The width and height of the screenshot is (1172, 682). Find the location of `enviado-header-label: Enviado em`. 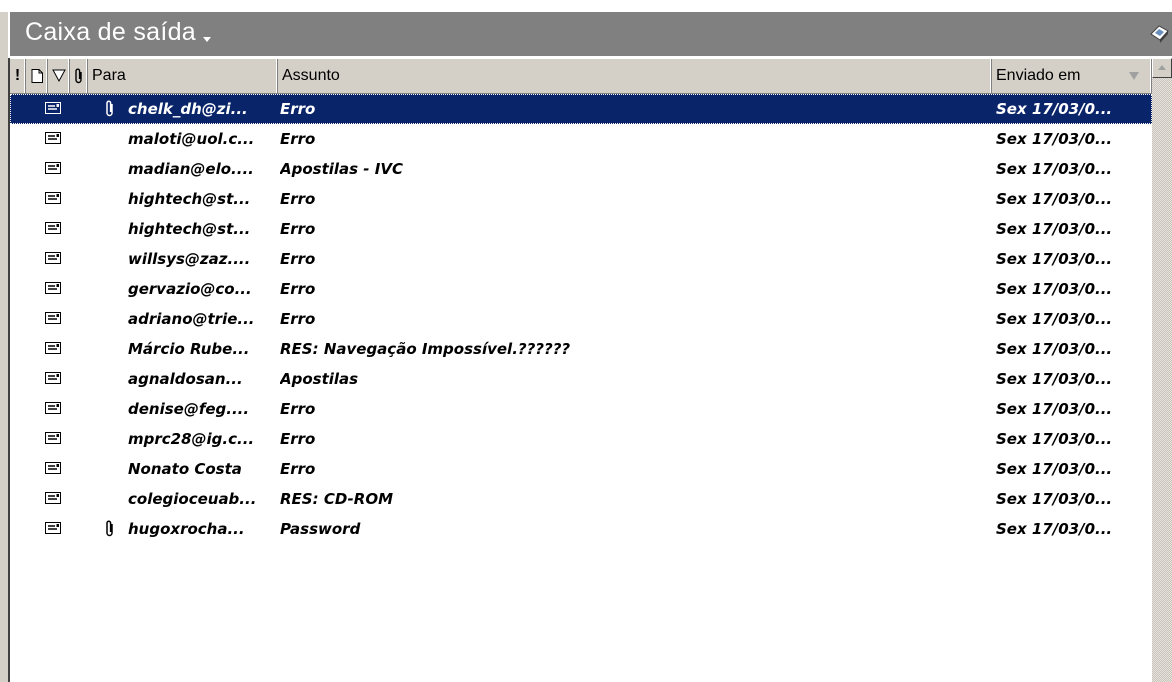

enviado-header-label: Enviado em is located at coordinates (1038, 75).